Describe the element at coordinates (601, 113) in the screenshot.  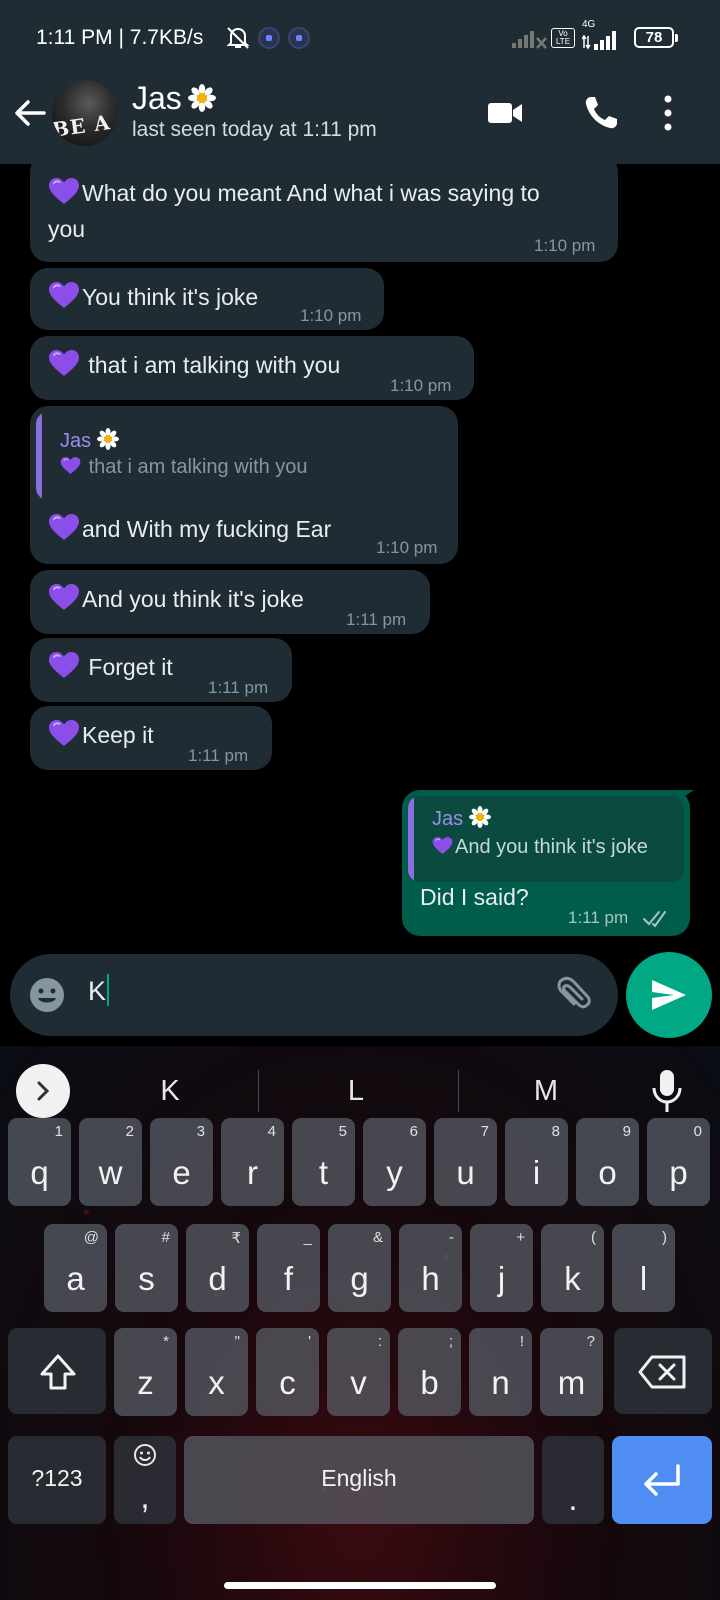
I see `voice-call-icon` at that location.